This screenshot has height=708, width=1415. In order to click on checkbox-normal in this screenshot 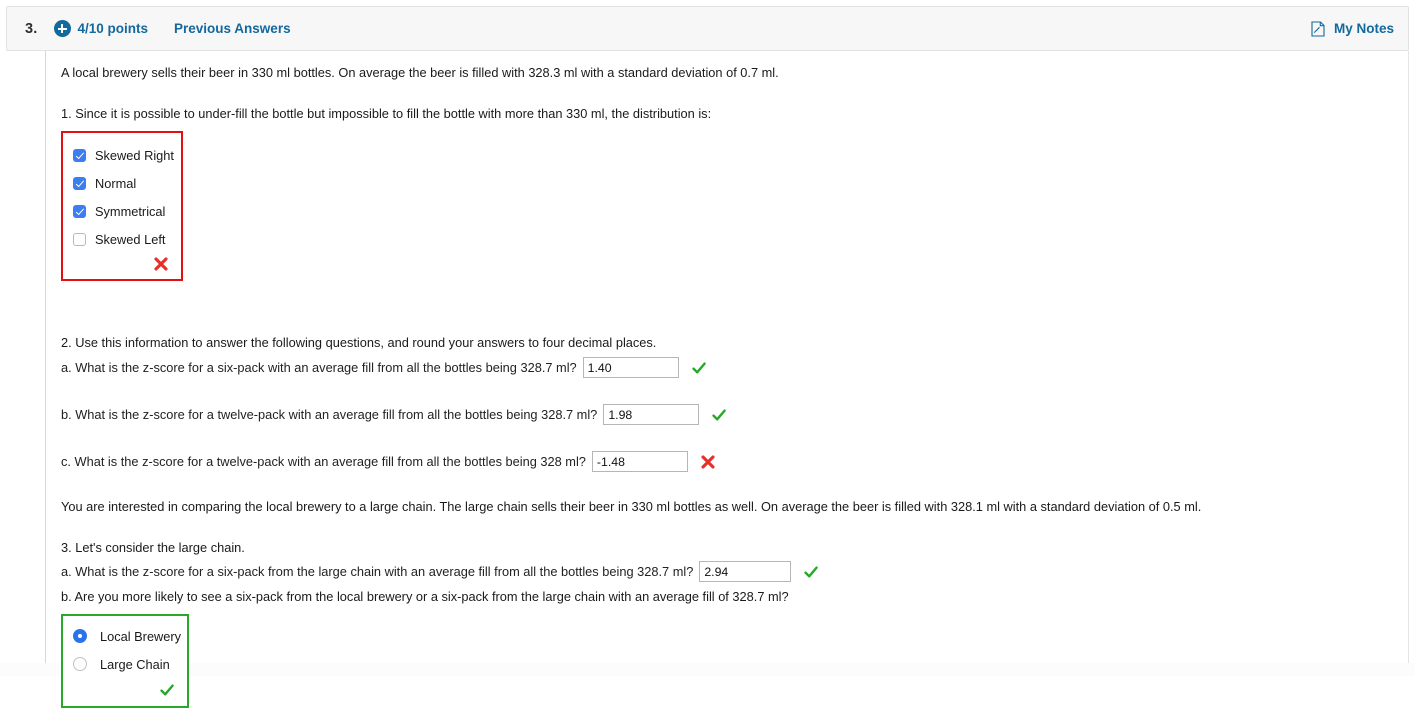, I will do `click(79, 183)`.